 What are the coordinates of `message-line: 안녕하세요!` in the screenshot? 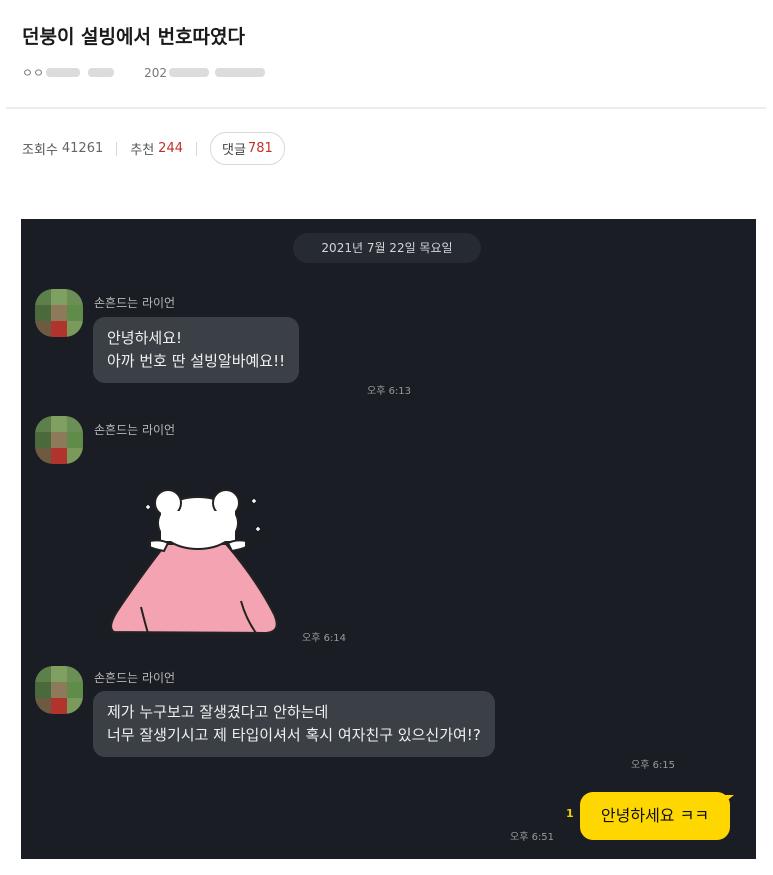 It's located at (145, 338).